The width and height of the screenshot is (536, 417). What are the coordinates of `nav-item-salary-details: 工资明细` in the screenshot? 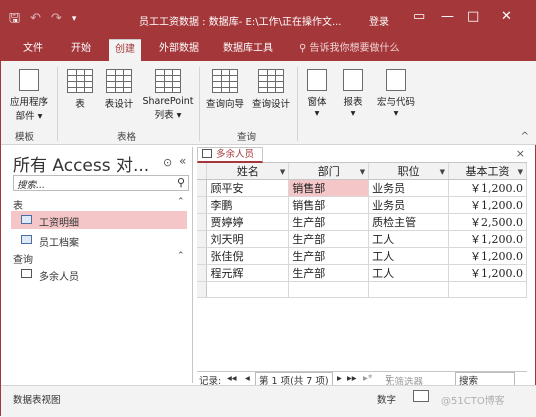 It's located at (99, 220).